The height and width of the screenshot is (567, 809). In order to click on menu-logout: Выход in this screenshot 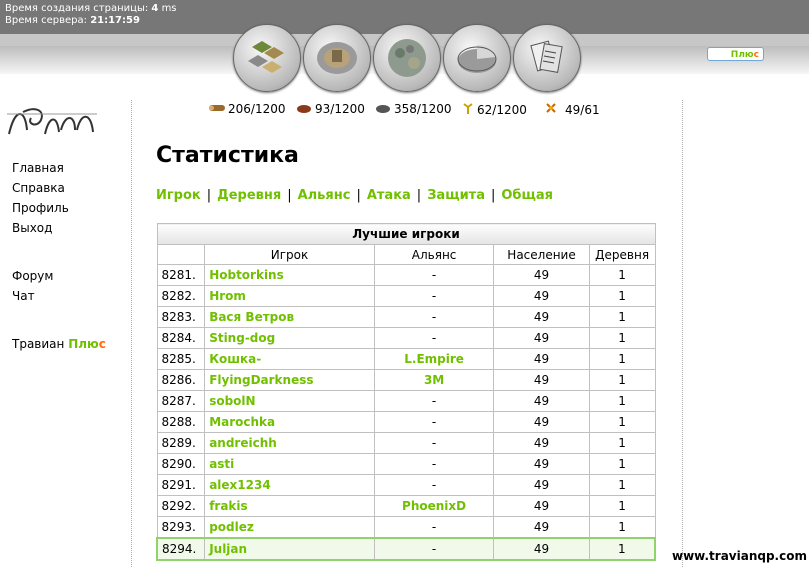, I will do `click(32, 228)`.